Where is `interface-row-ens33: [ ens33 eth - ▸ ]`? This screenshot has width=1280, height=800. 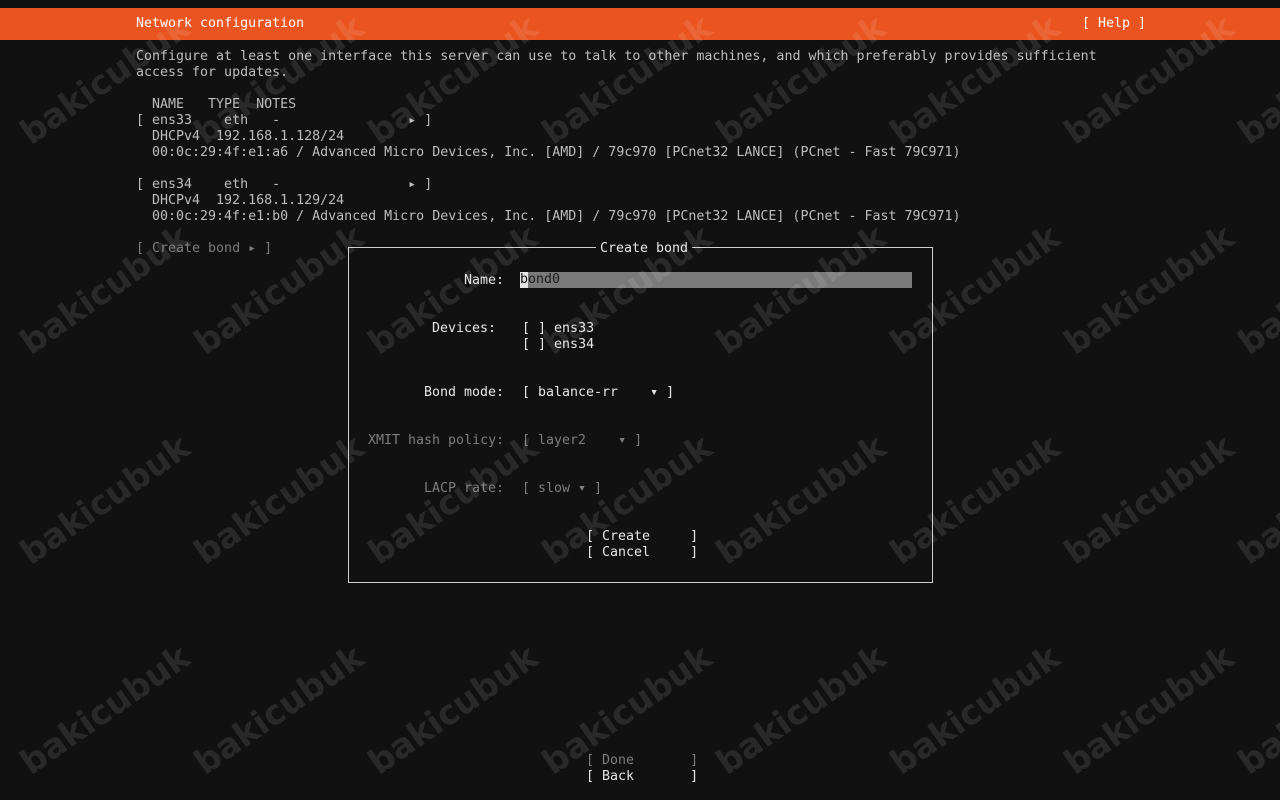 interface-row-ens33: [ ens33 eth - ▸ ] is located at coordinates (284, 121).